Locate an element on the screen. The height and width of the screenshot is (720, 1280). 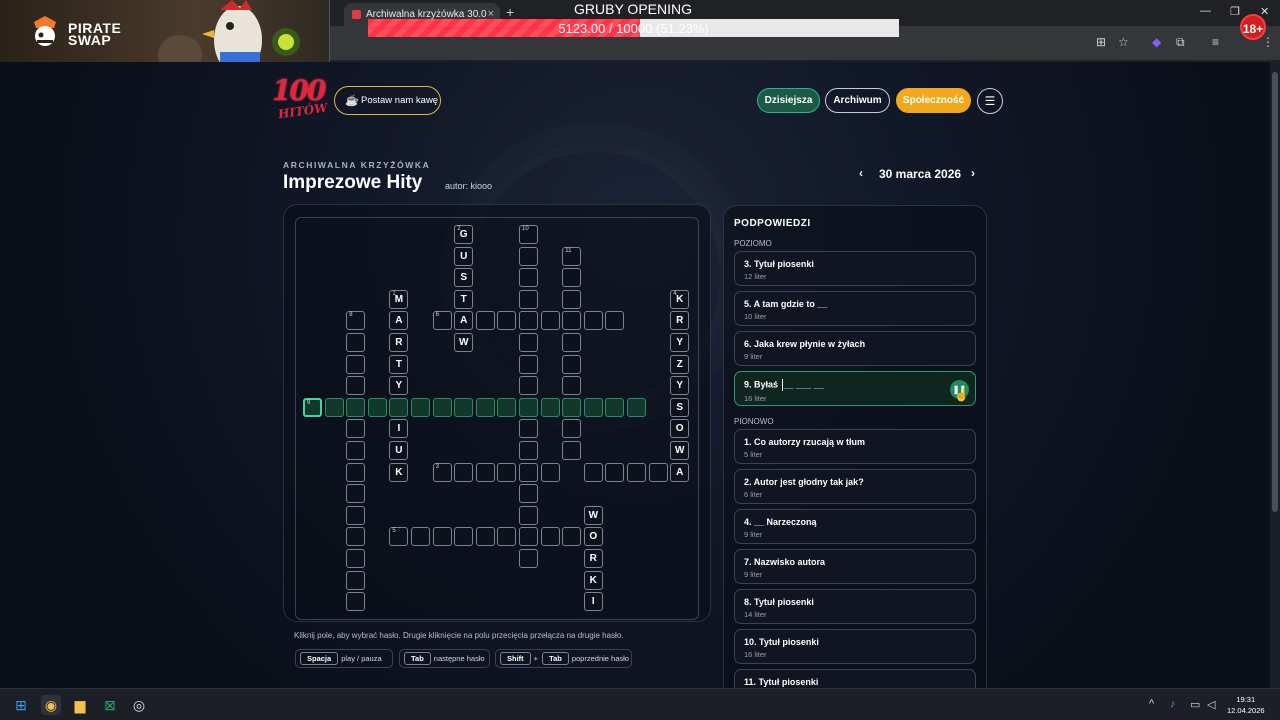
clue-down-1: 1. Co autorzy rzucają w tłum 5 liter is located at coordinates (855, 446).